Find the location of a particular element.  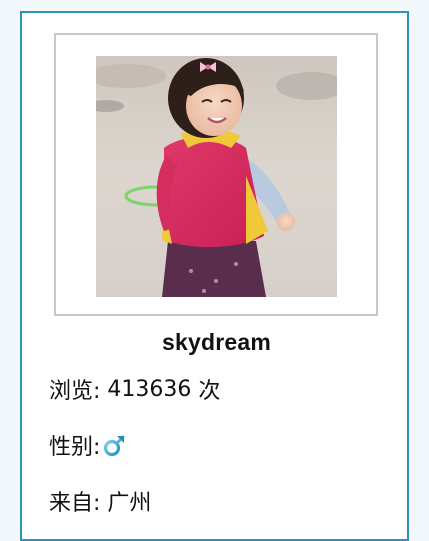

location-row: 来自: 广州 is located at coordinates (100, 501).